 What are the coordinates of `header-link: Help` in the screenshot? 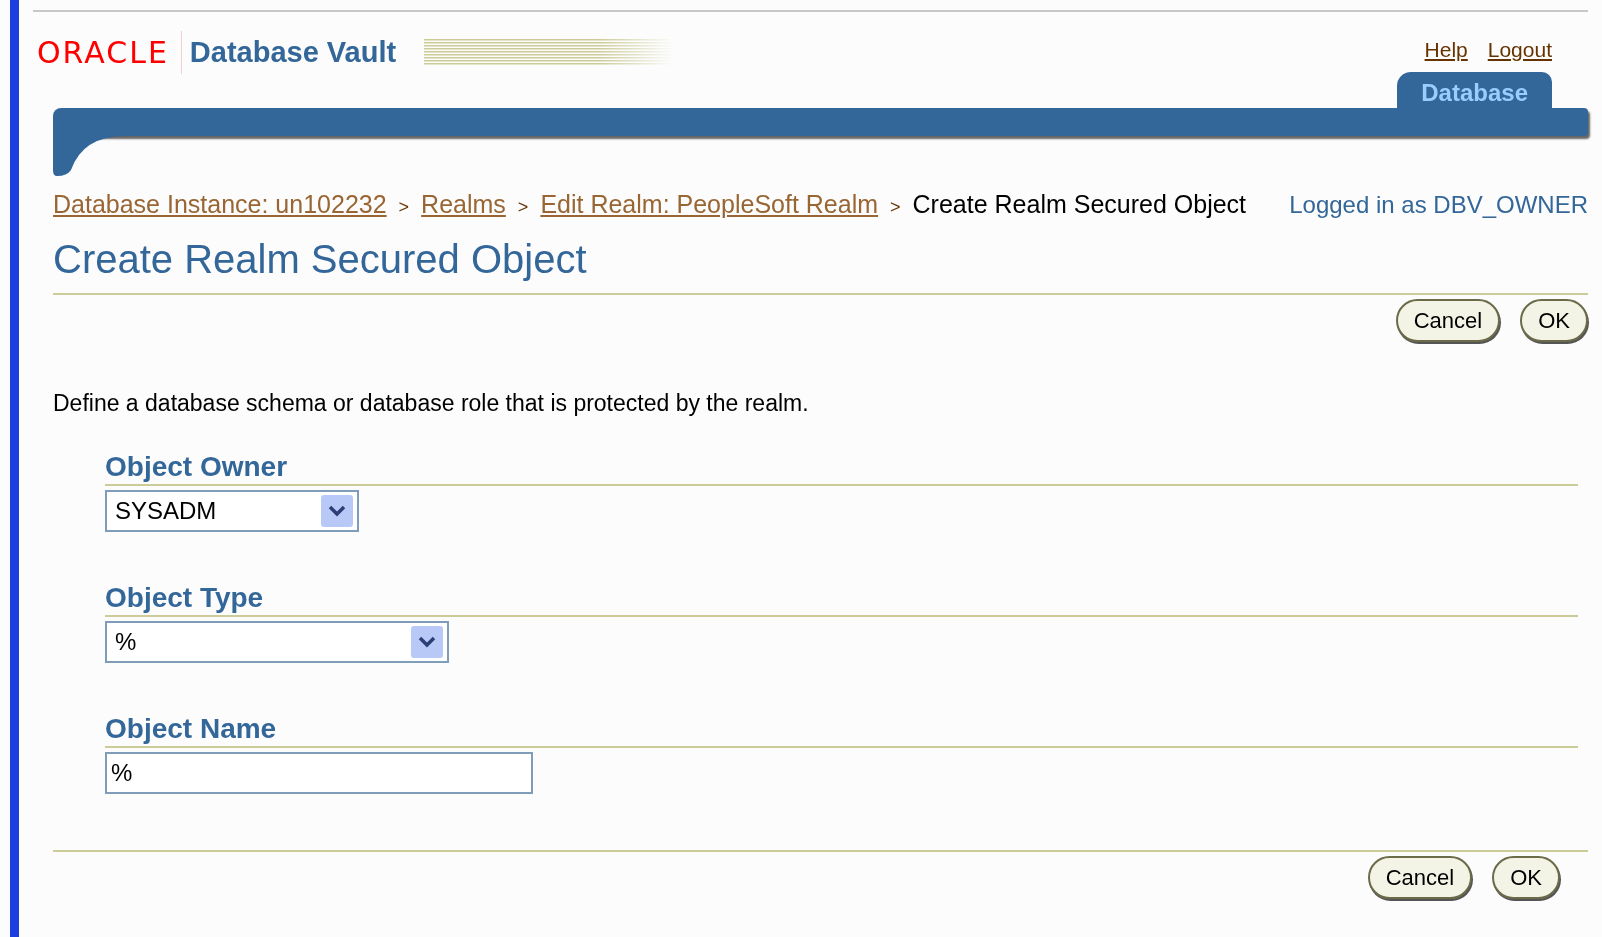 It's located at (1446, 50).